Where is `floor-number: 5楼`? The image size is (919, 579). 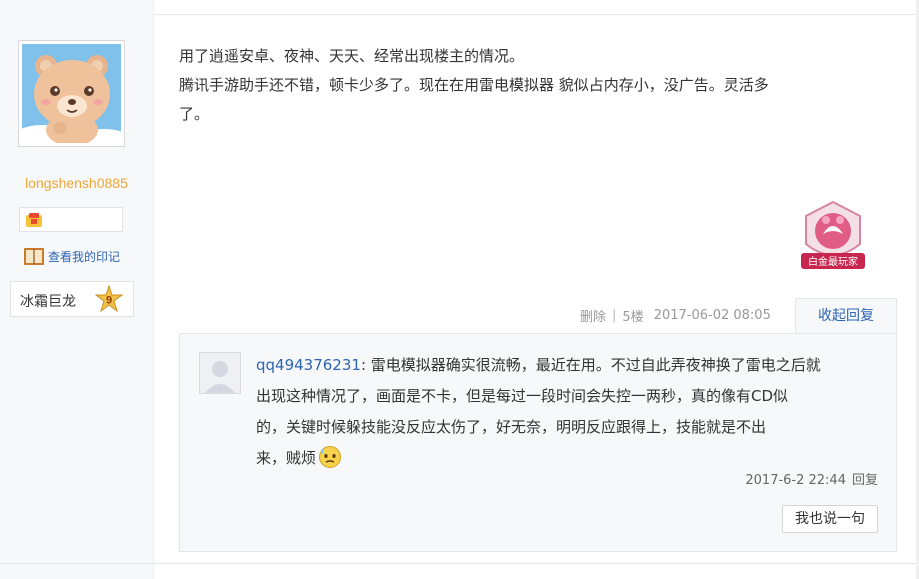
floor-number: 5楼 is located at coordinates (633, 317).